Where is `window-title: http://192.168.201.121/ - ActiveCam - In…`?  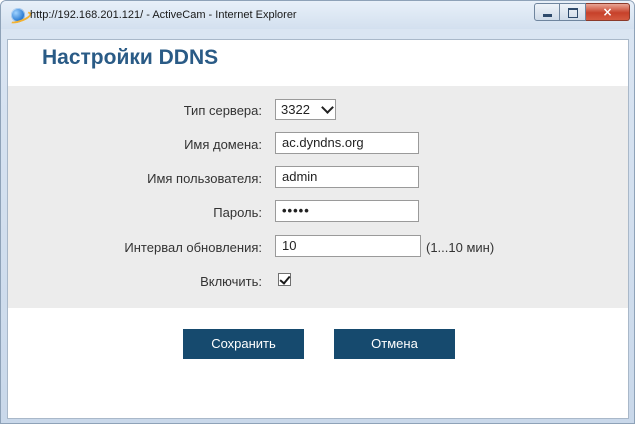
window-title: http://192.168.201.121/ - ActiveCam - In… is located at coordinates (163, 15).